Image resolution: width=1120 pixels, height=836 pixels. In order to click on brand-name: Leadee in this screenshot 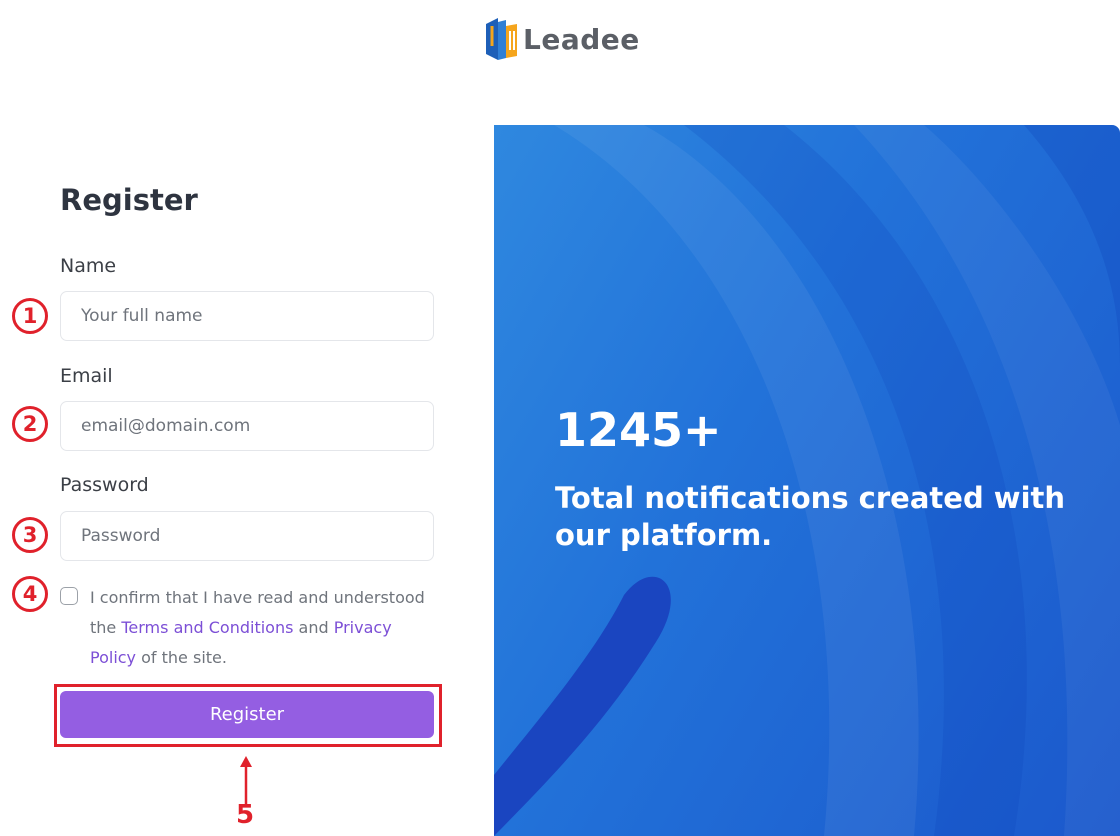, I will do `click(581, 39)`.